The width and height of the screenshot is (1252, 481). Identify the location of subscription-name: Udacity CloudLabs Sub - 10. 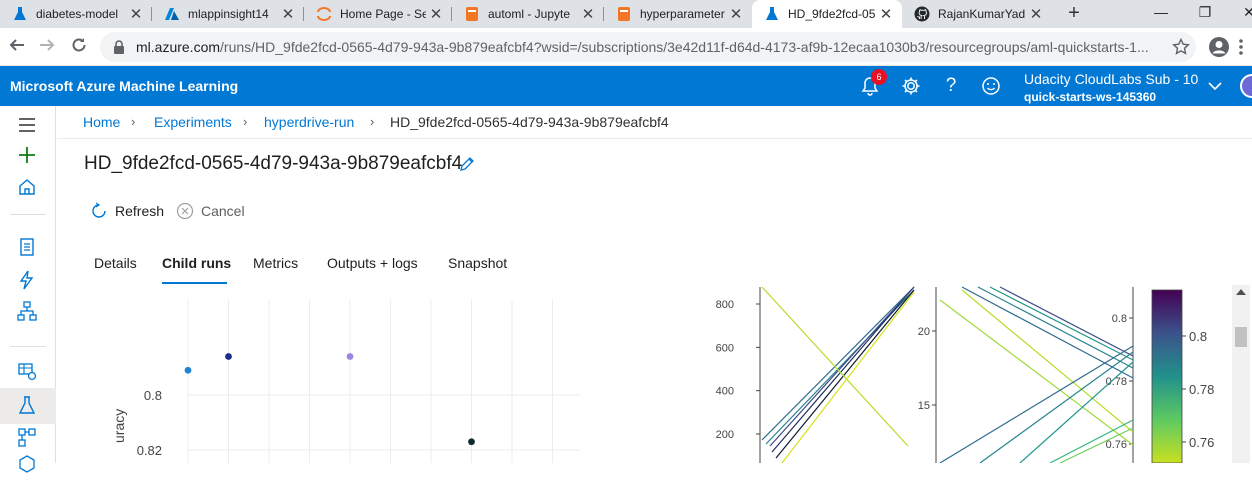
(1111, 79).